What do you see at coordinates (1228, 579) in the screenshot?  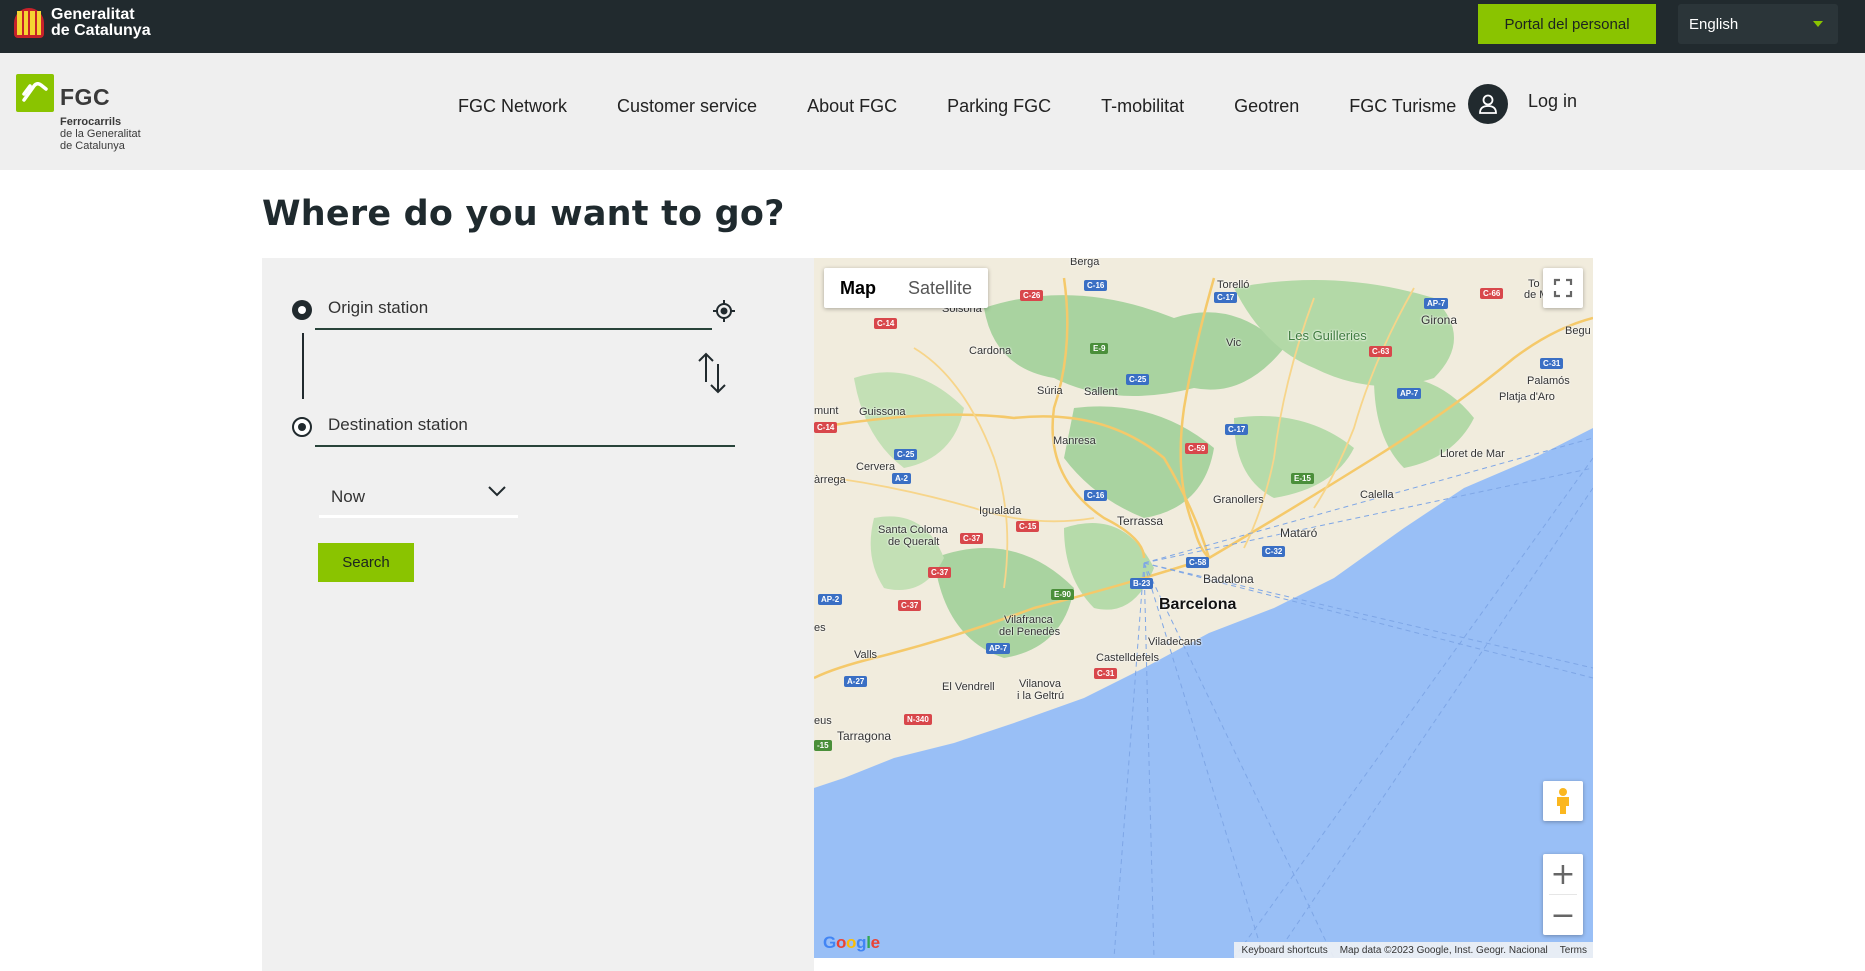 I see `map-label-badalona: Badalona` at bounding box center [1228, 579].